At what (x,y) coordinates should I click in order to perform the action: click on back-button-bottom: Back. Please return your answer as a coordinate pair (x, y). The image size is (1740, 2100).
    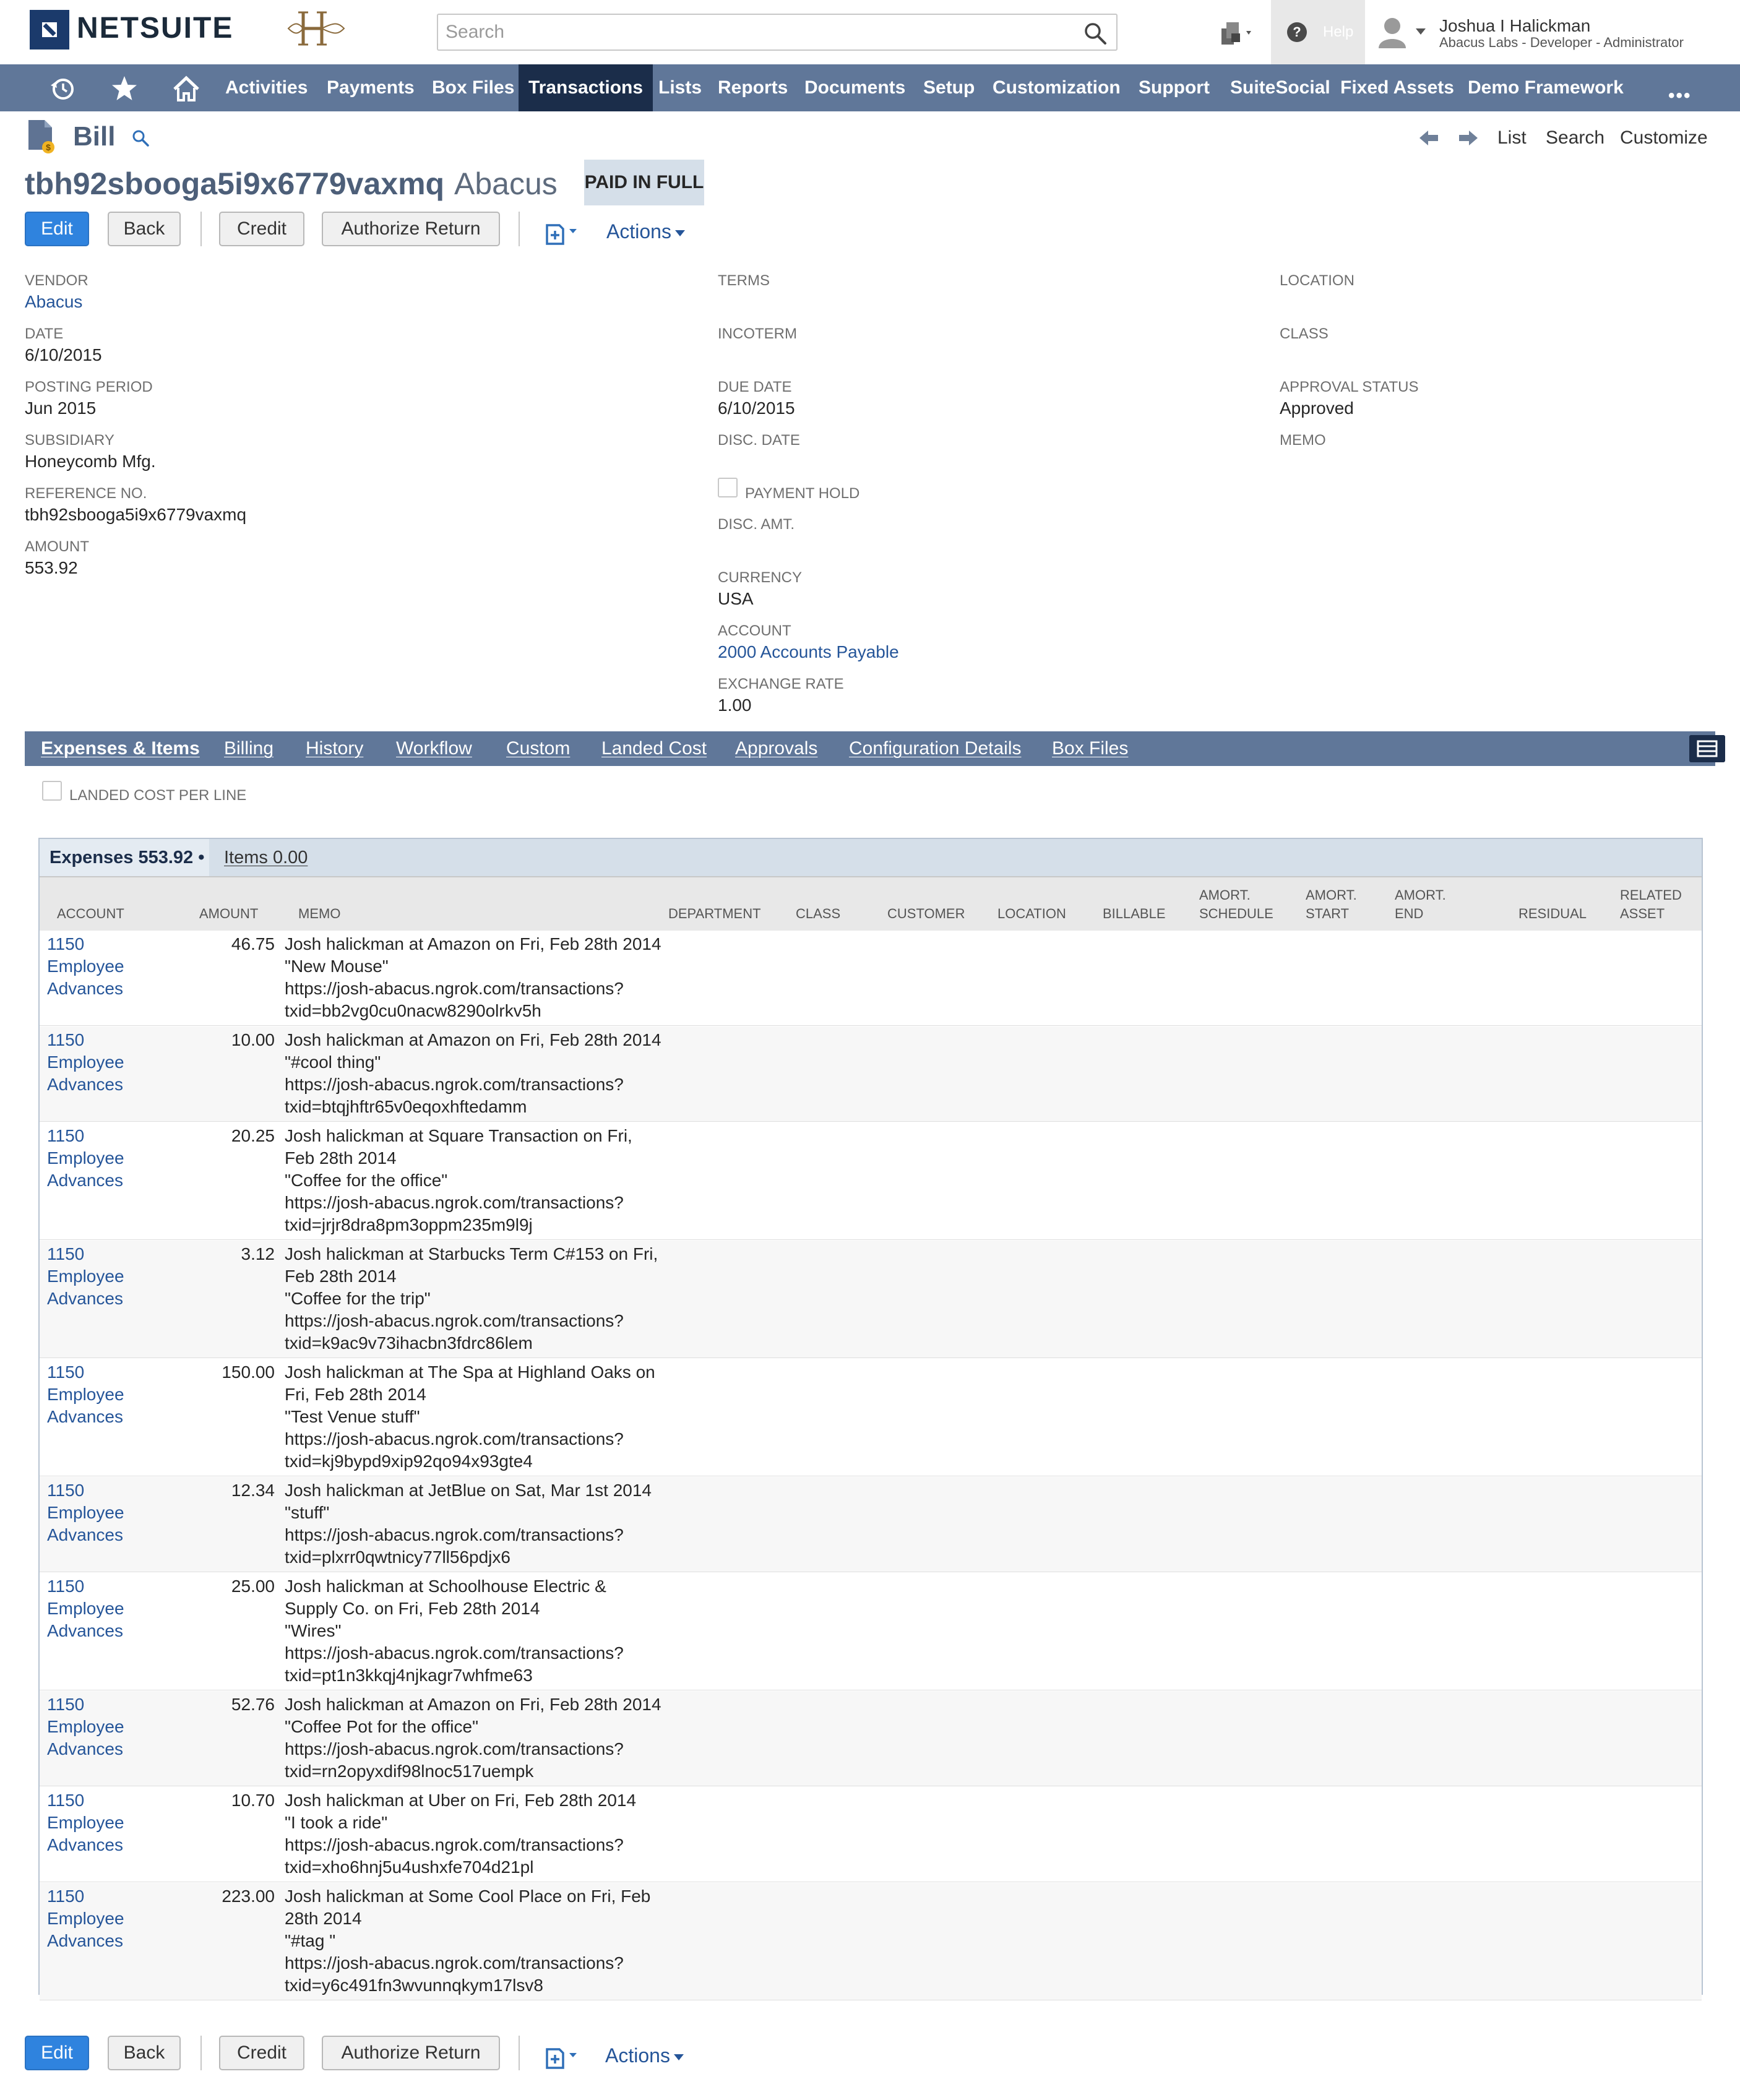
    Looking at the image, I should click on (144, 2053).